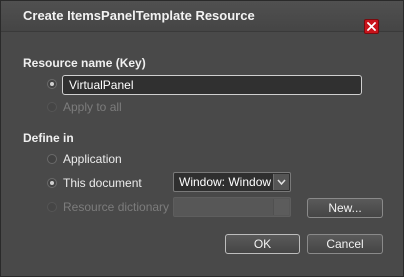 The width and height of the screenshot is (404, 277). What do you see at coordinates (225, 182) in the screenshot?
I see `document-select-value: Window` at bounding box center [225, 182].